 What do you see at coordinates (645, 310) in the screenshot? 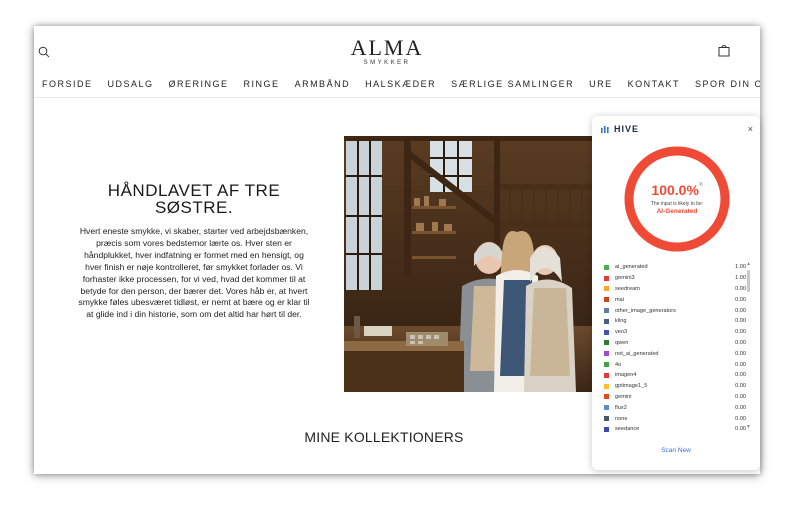
I see `class-name: other_image_generators` at bounding box center [645, 310].